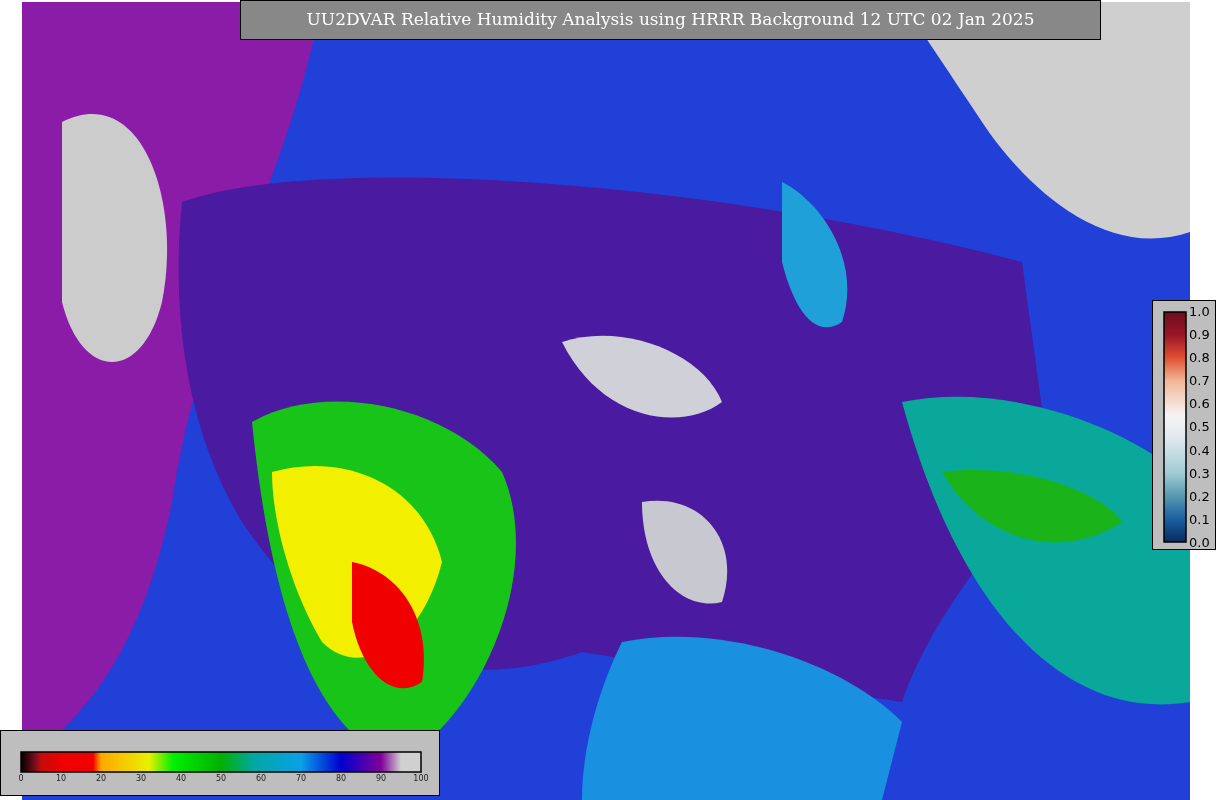 The width and height of the screenshot is (1216, 800). What do you see at coordinates (101, 780) in the screenshot?
I see `tick-label: 20` at bounding box center [101, 780].